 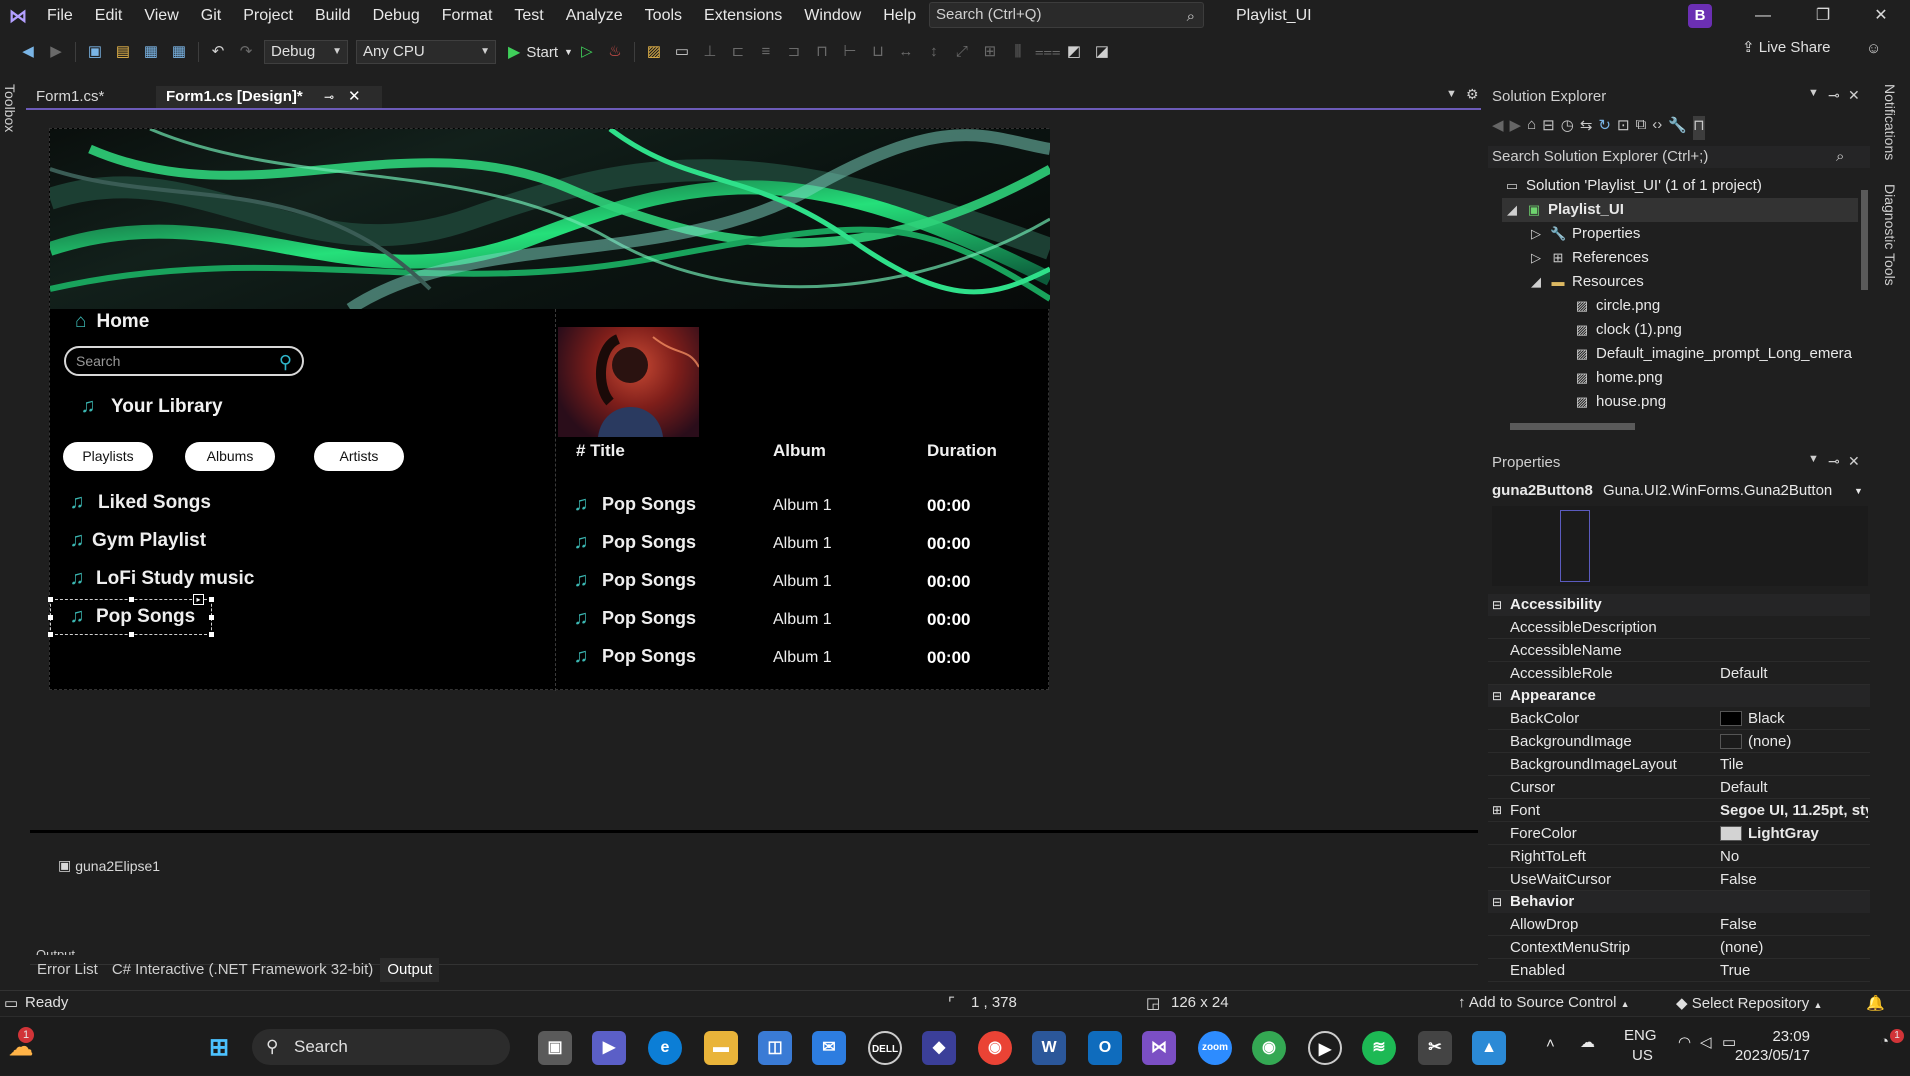 I want to click on tree-node-file: ▨ Default_imagine_prompt_Long_emera, so click(x=1716, y=354).